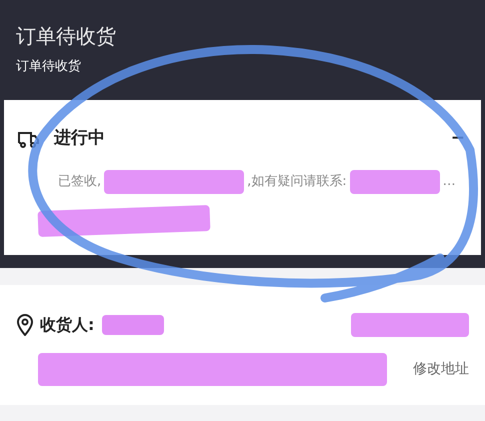 The height and width of the screenshot is (421, 485). What do you see at coordinates (66, 36) in the screenshot?
I see `page-title: 订单待收货` at bounding box center [66, 36].